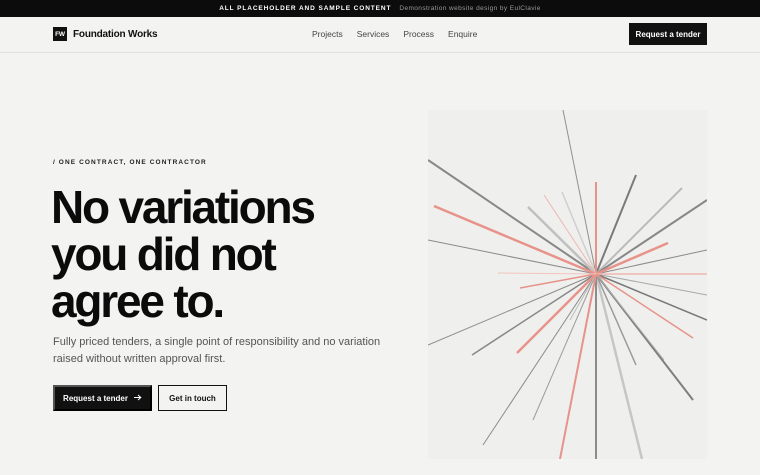 This screenshot has height=475, width=760. I want to click on hero-request-tender-button: Request a tender, so click(102, 398).